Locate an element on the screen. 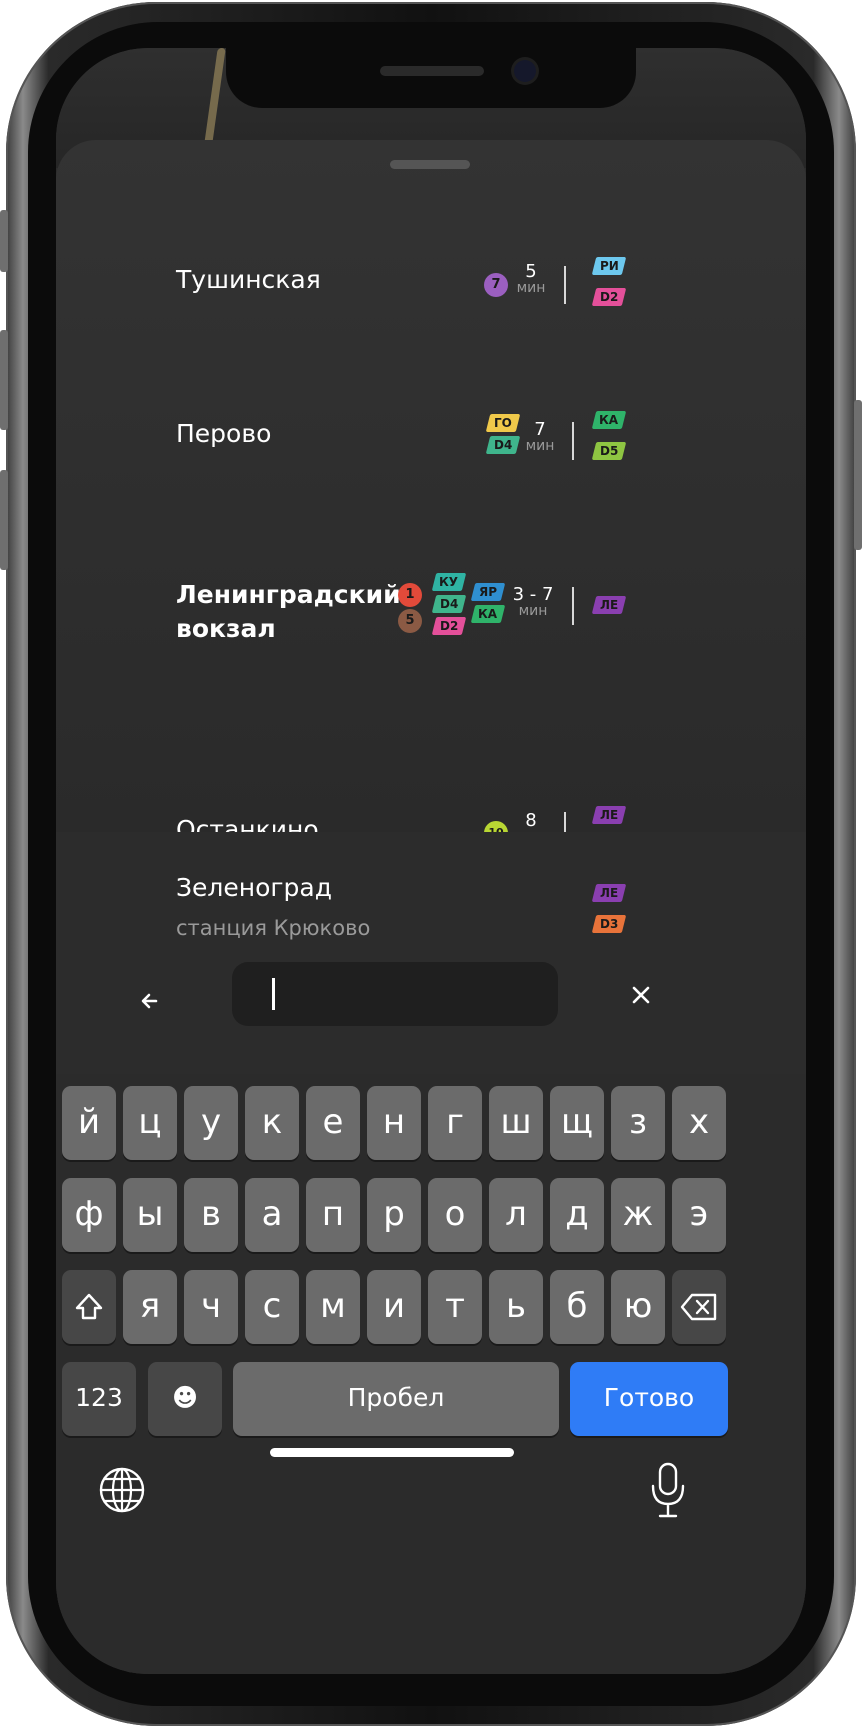  mcd-tag: КА is located at coordinates (488, 614).